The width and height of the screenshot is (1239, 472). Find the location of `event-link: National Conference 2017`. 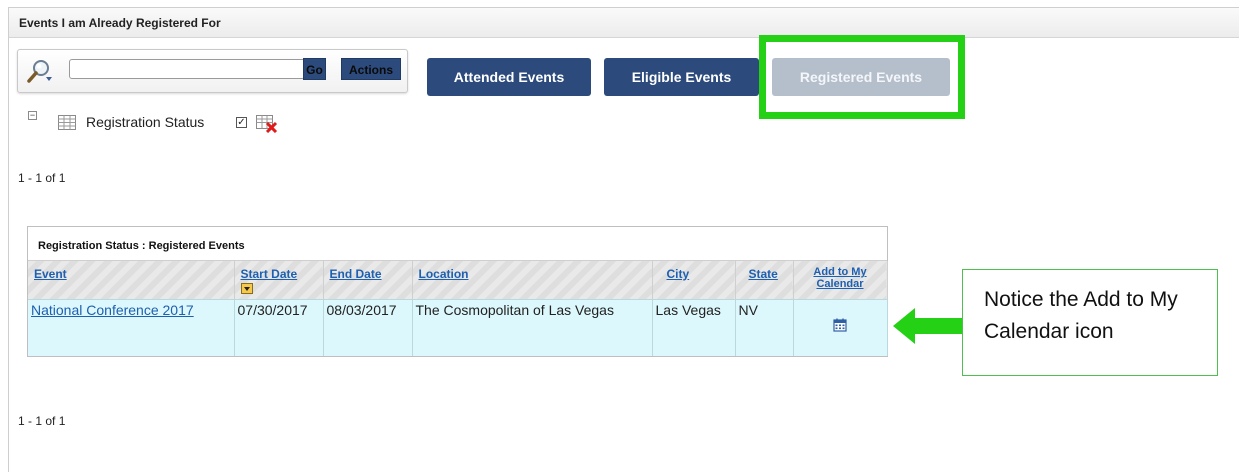

event-link: National Conference 2017 is located at coordinates (112, 310).